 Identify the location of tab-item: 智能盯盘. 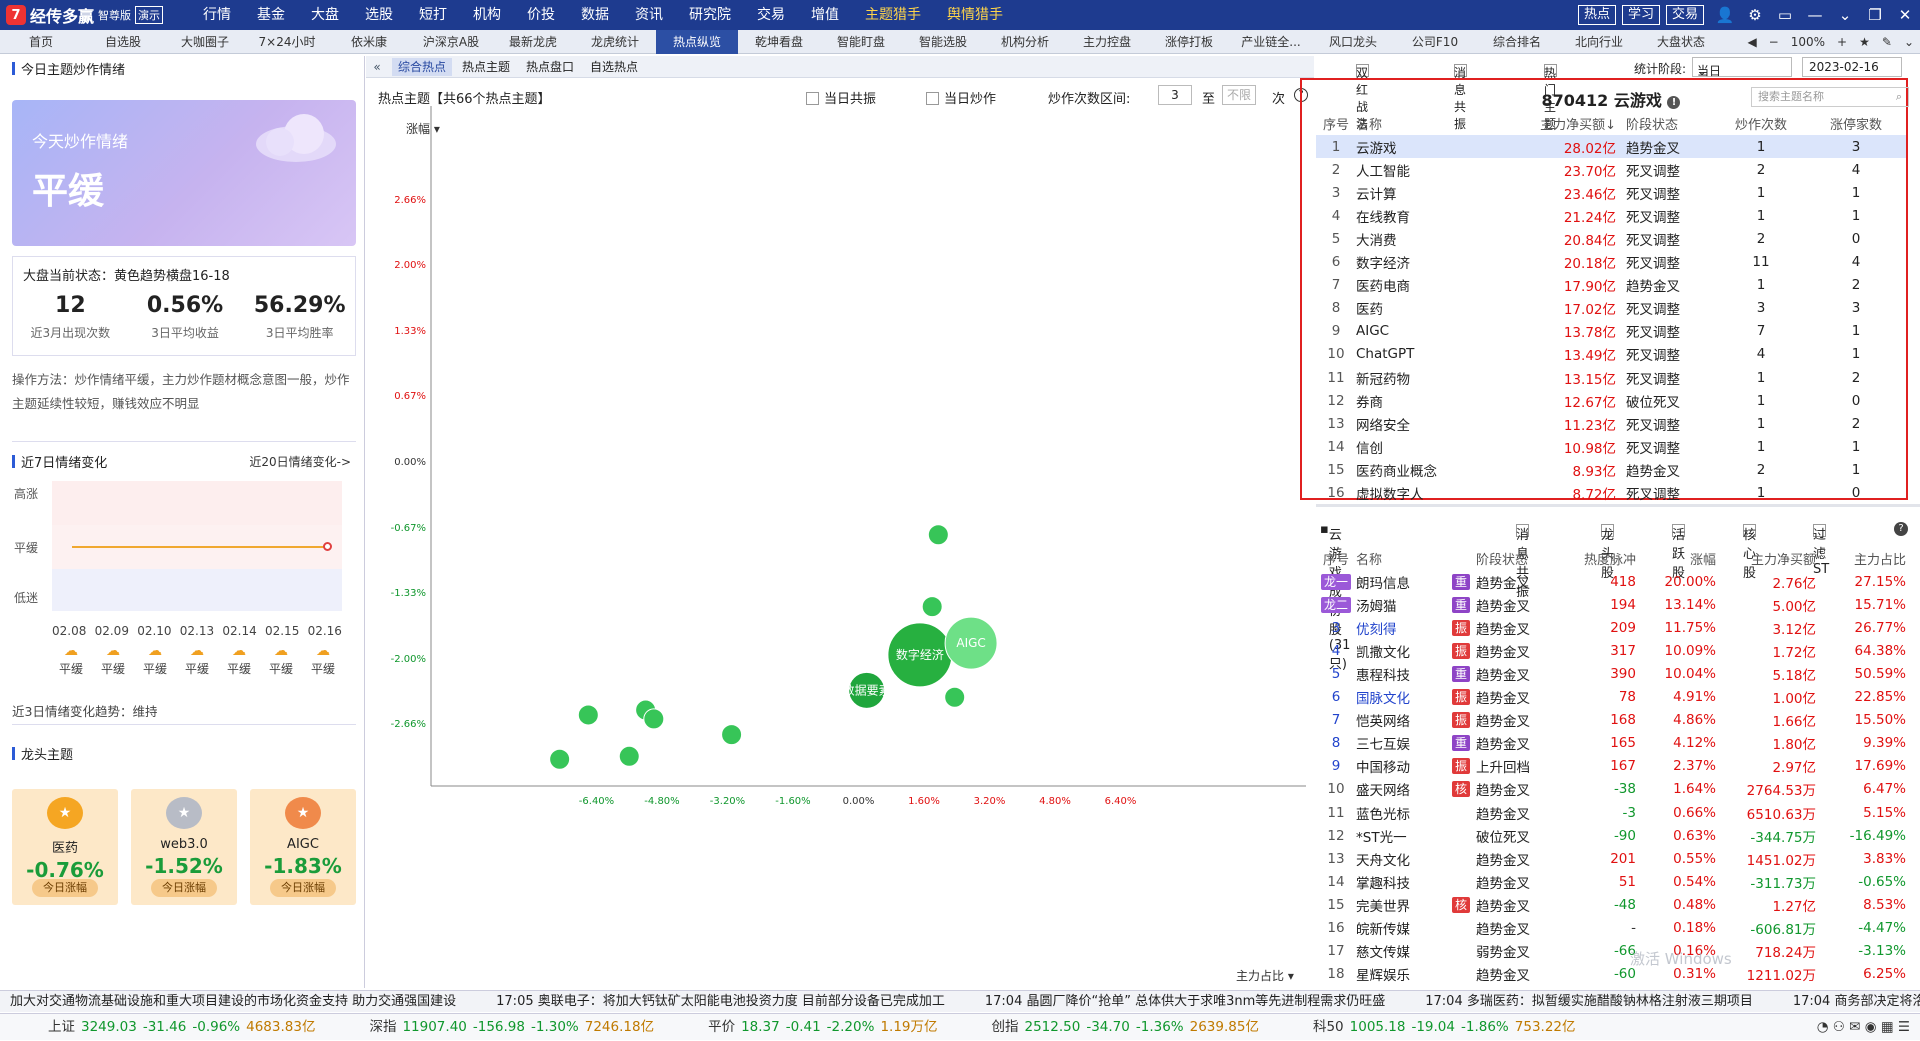
(861, 42).